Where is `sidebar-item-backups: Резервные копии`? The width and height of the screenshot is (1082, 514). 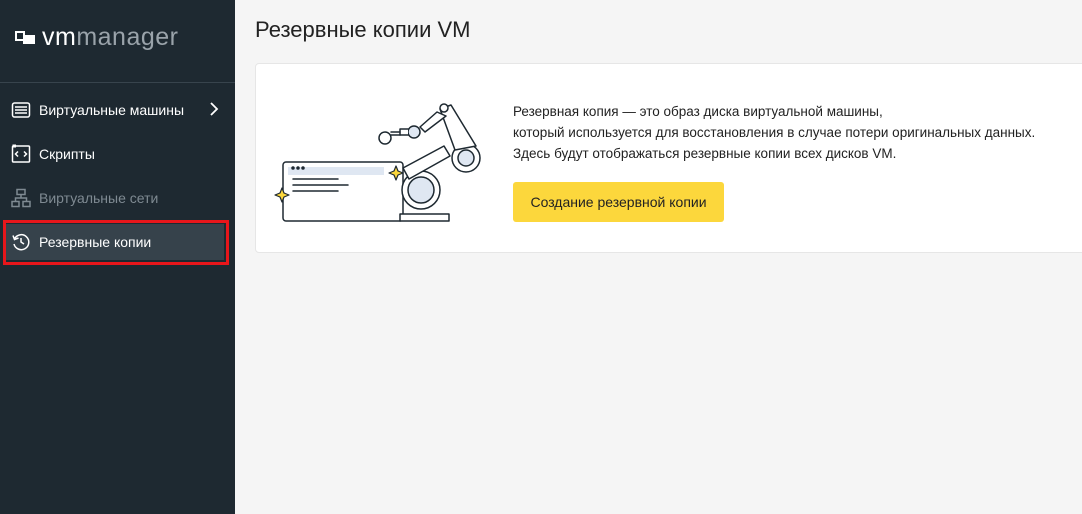
sidebar-item-backups: Резервные копии is located at coordinates (114, 242).